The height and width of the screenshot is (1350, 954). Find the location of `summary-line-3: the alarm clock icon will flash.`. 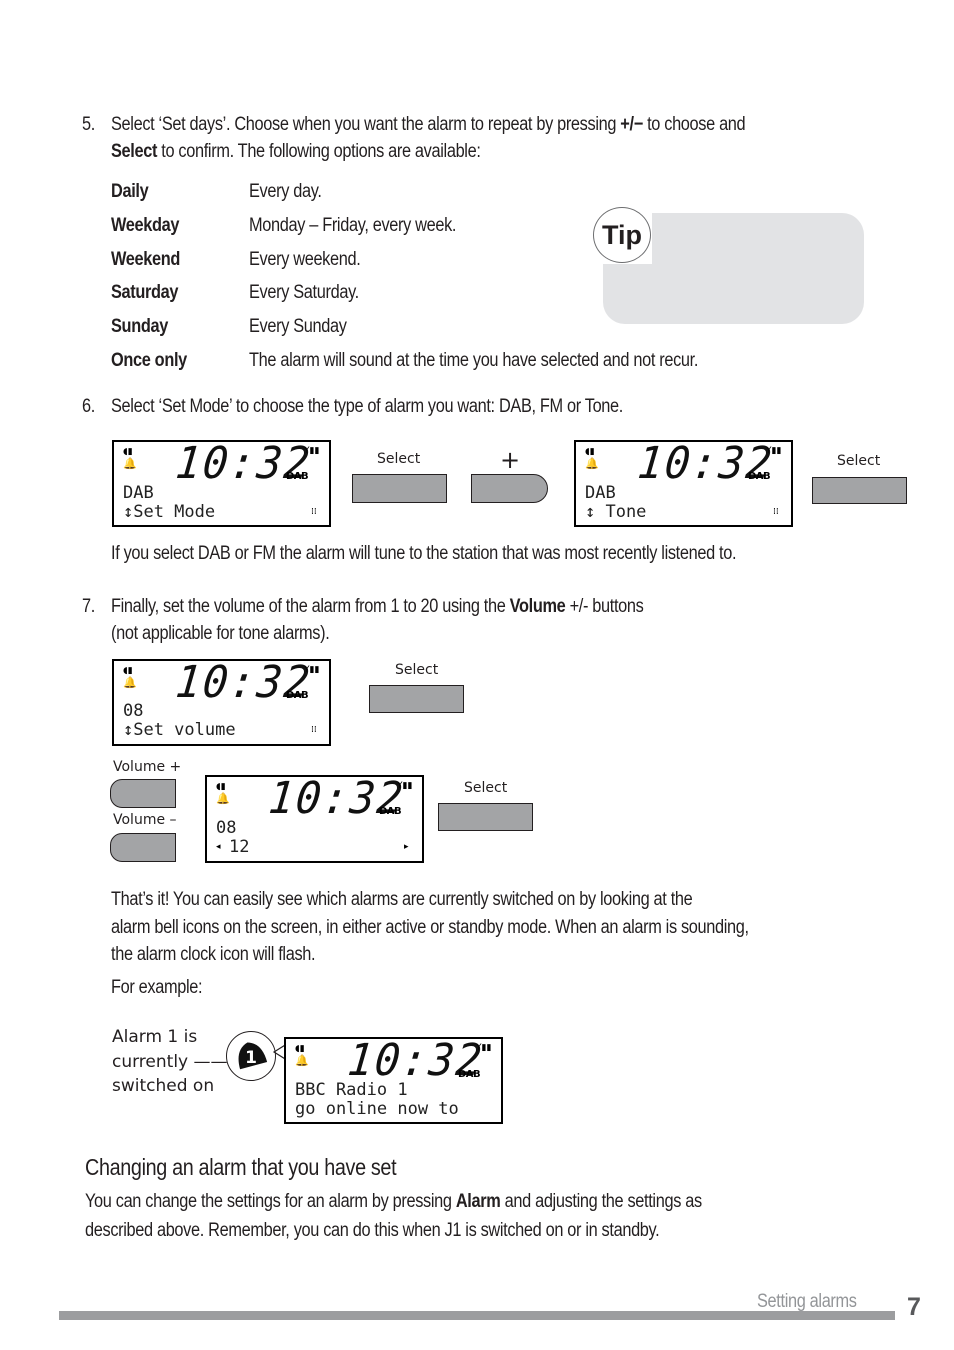

summary-line-3: the alarm clock icon will flash. is located at coordinates (213, 954).